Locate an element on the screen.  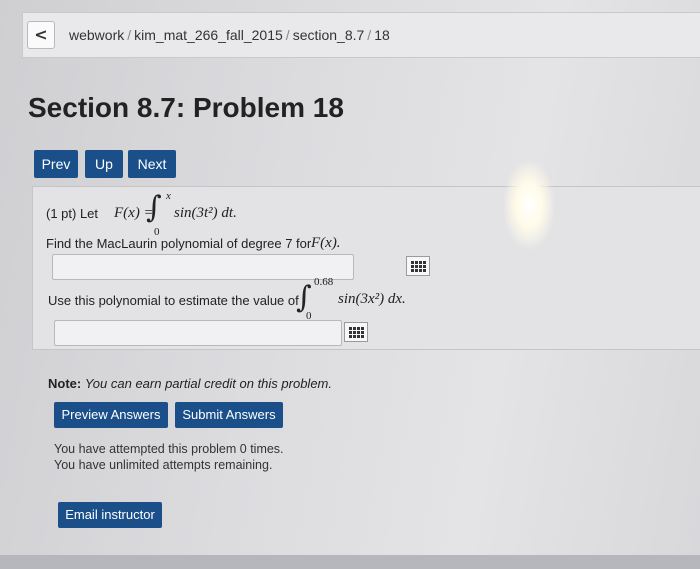
up-button: Up is located at coordinates (104, 164).